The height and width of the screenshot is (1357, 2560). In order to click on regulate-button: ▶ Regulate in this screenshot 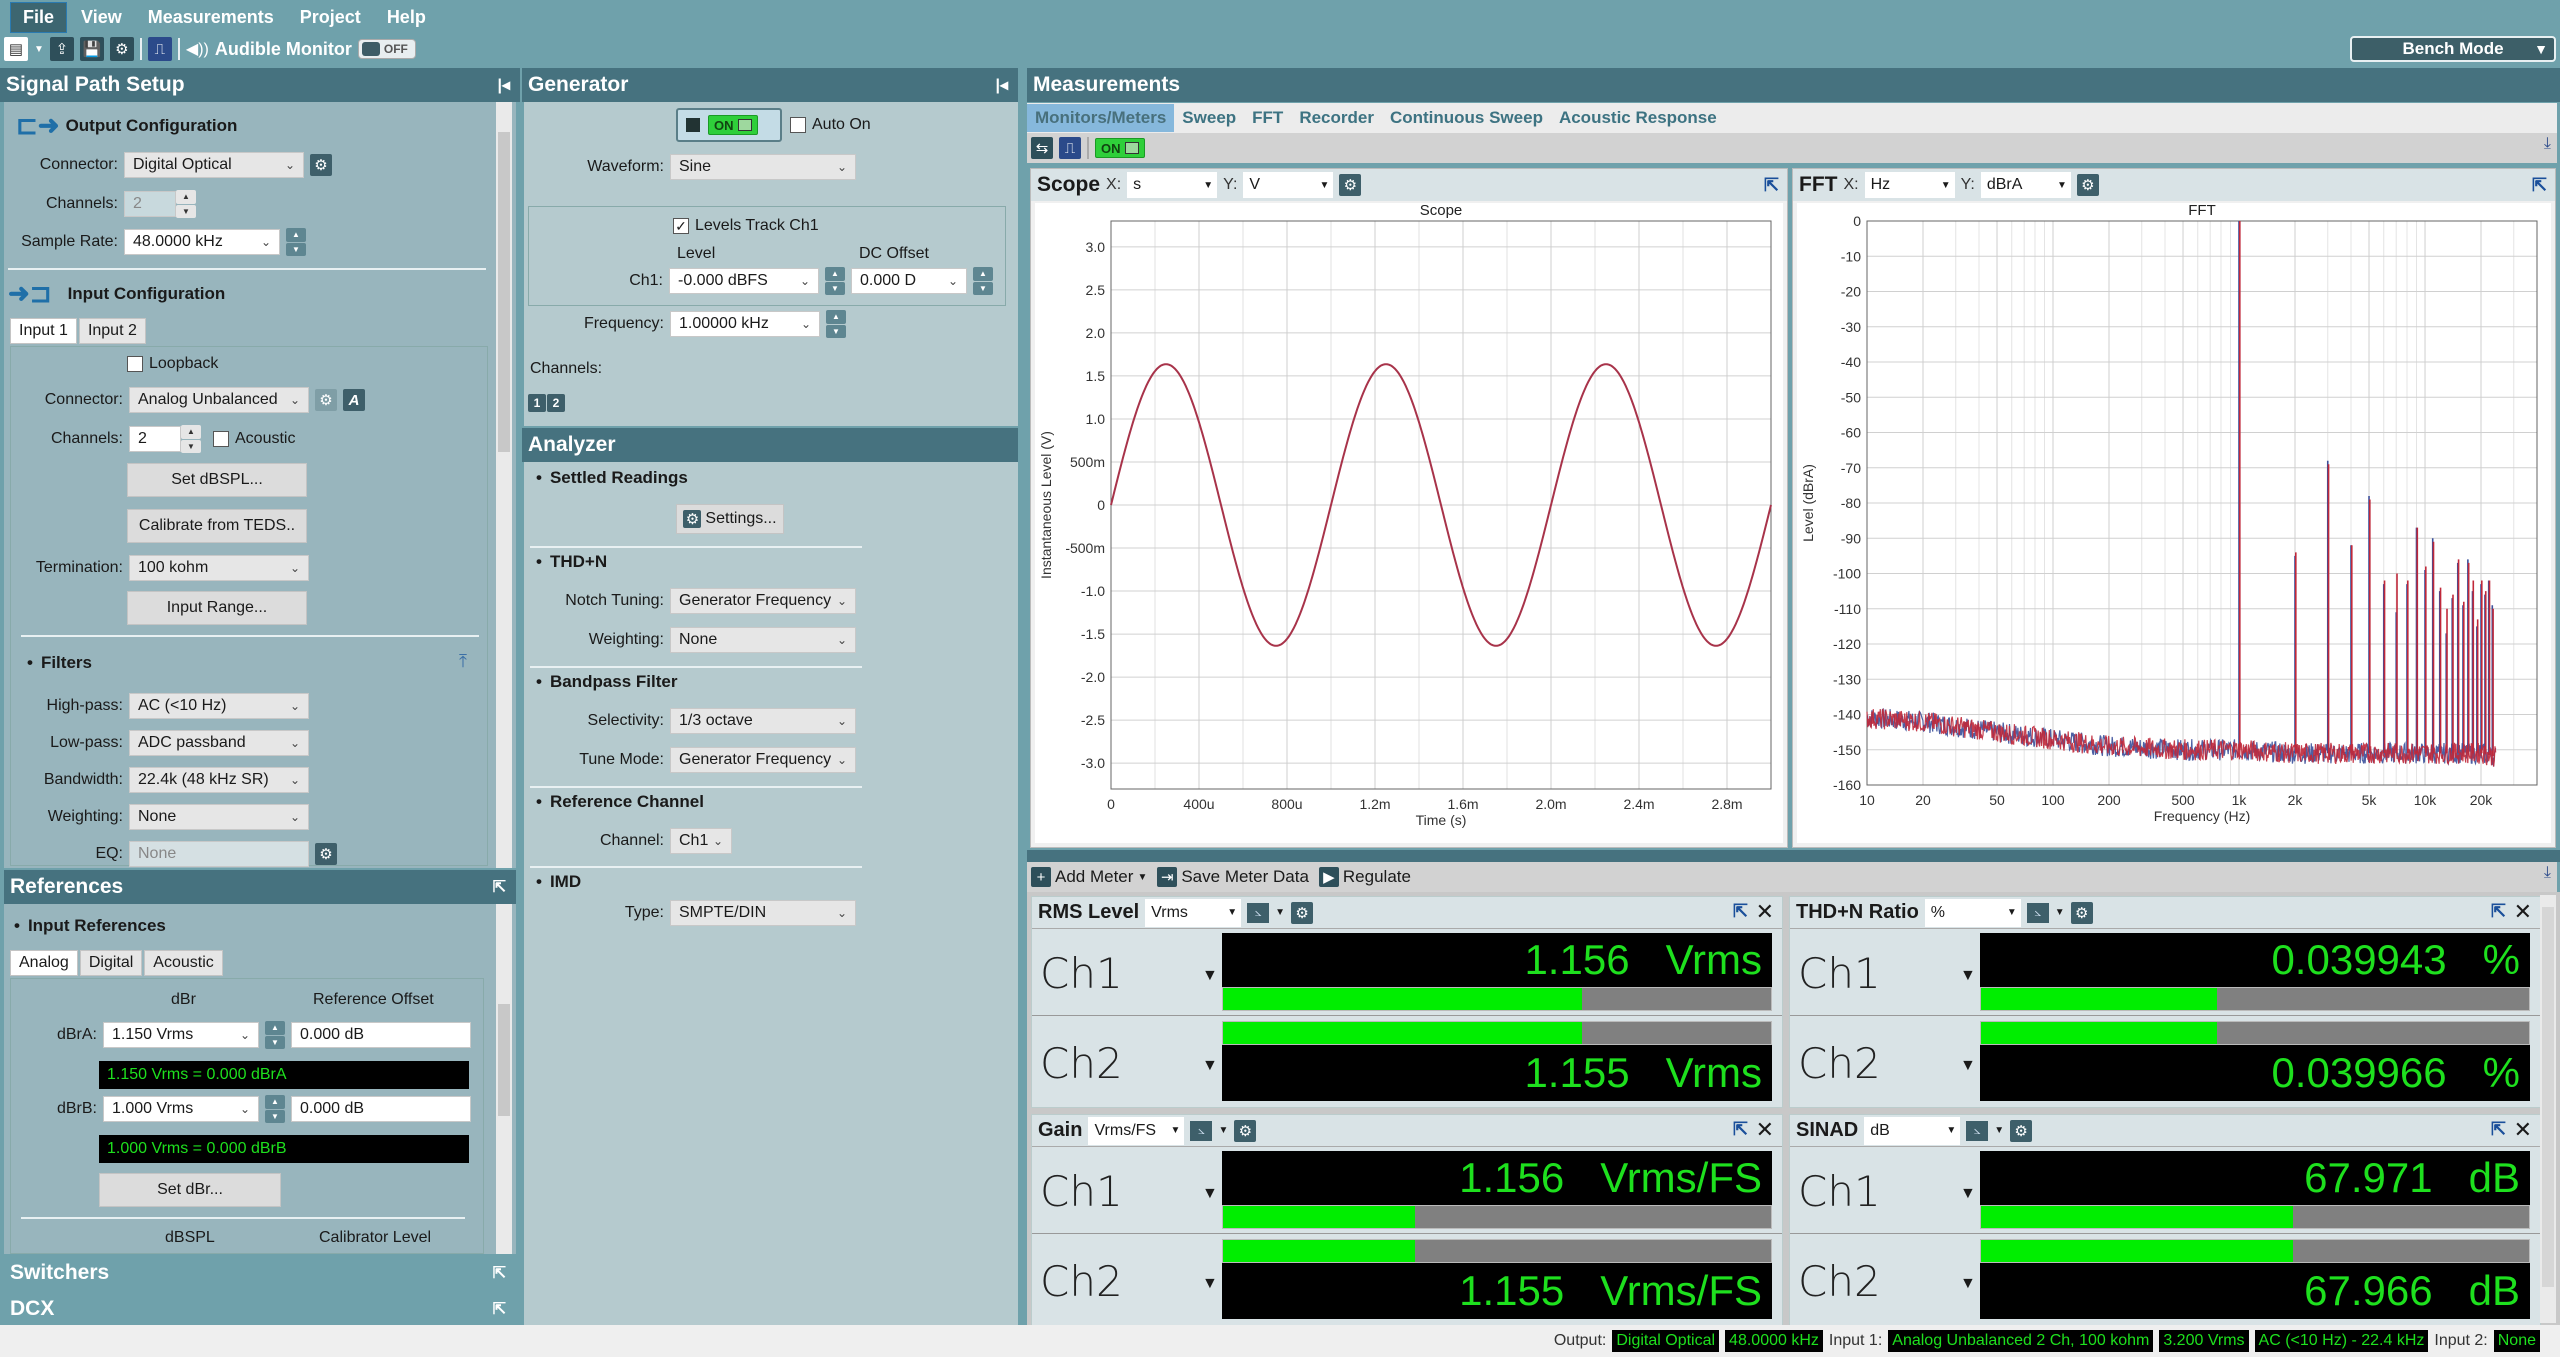, I will do `click(1364, 877)`.